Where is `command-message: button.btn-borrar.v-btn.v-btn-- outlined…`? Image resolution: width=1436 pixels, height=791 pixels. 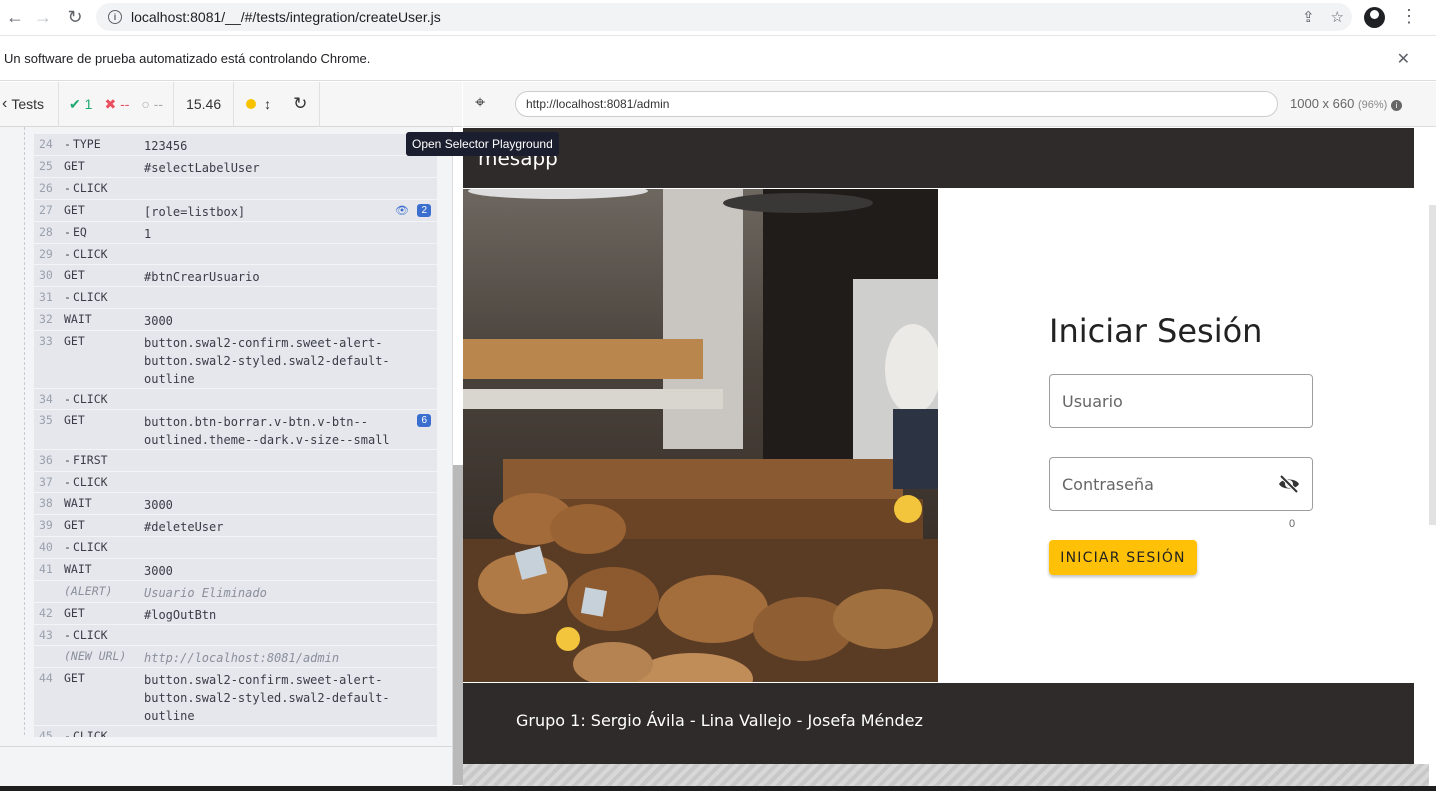
command-message: button.btn-borrar.v-btn.v-btn-- outlined… is located at coordinates (267, 431).